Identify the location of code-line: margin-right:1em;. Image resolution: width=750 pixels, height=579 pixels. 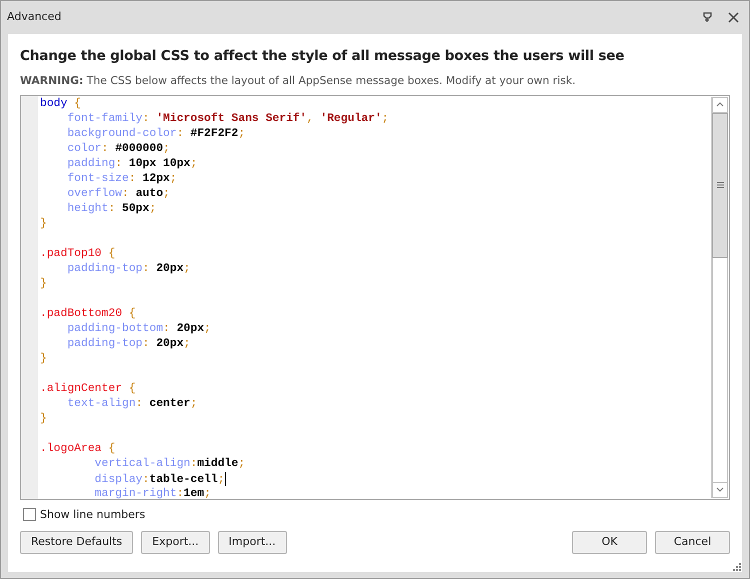
(152, 492).